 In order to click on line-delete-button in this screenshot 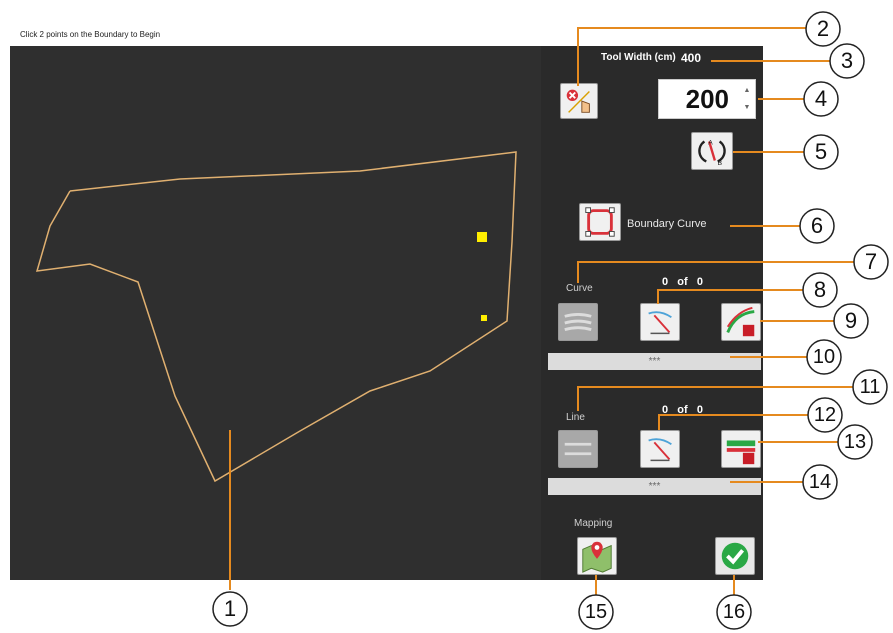, I will do `click(741, 449)`.